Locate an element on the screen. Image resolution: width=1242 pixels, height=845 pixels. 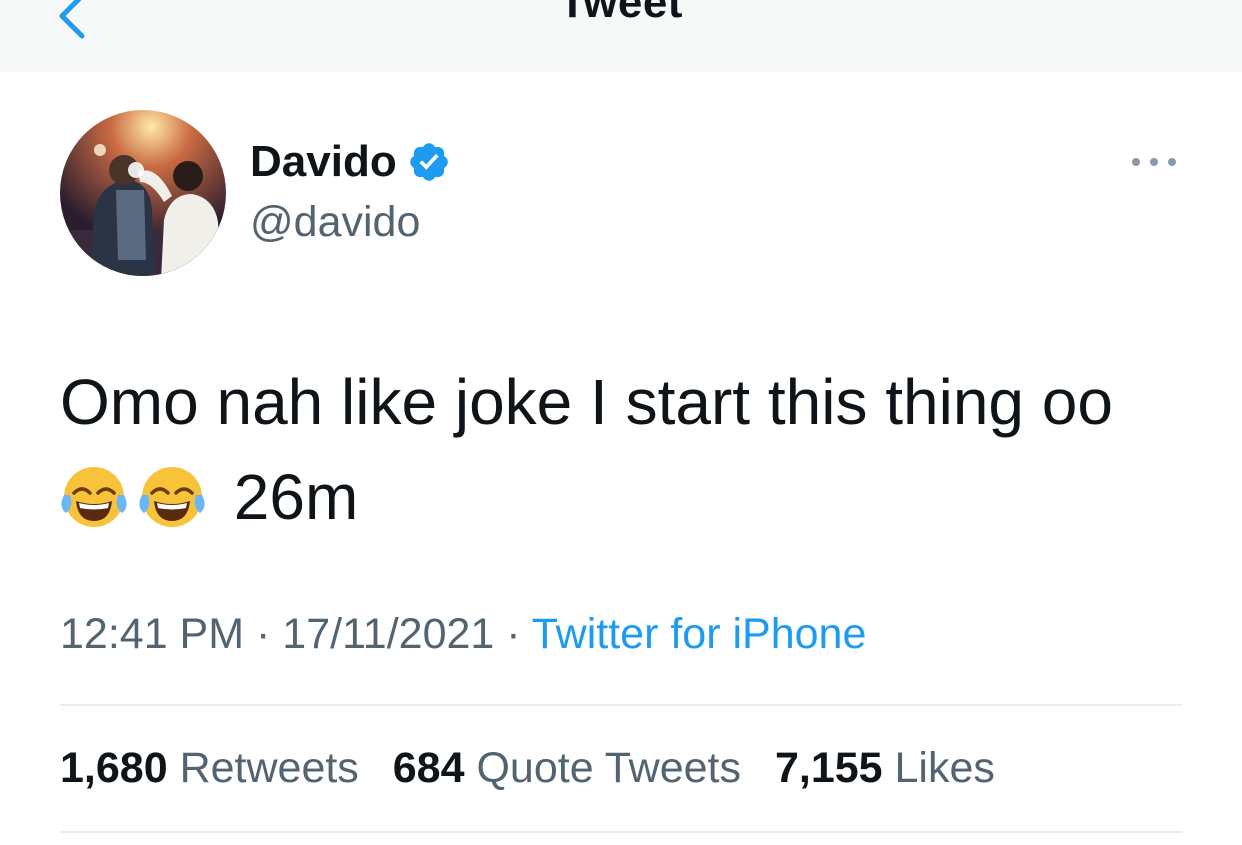
quote-tweets-stat: 684 Quote Tweets is located at coordinates (567, 768).